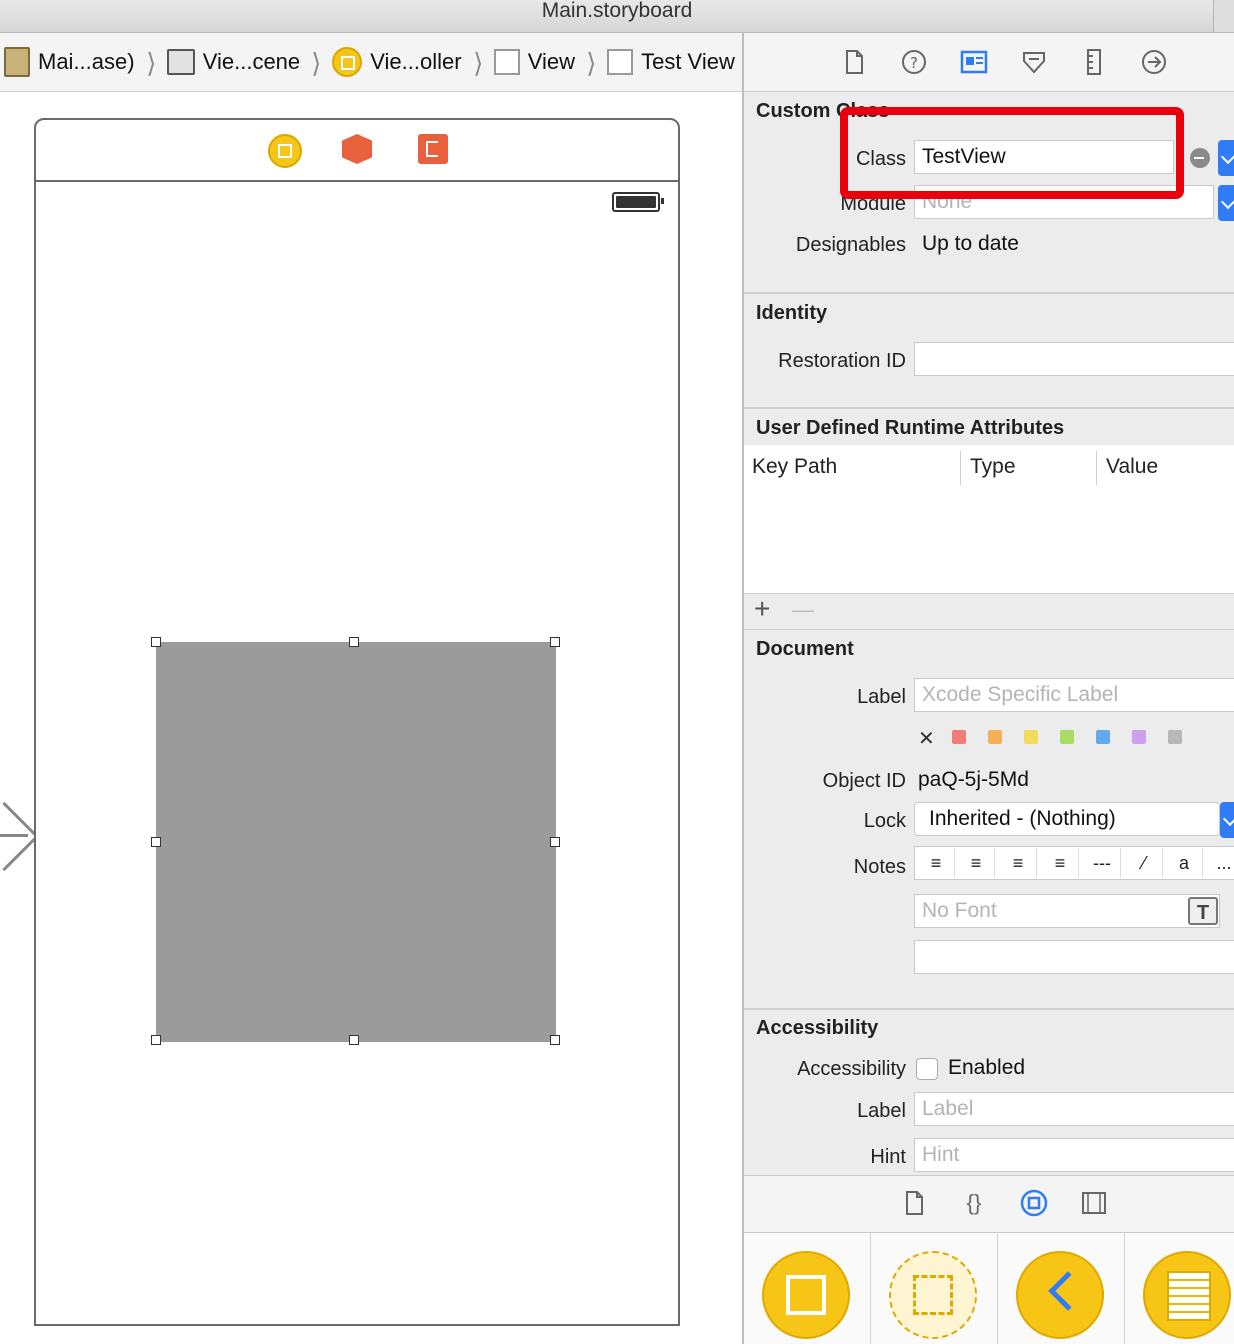 The width and height of the screenshot is (1234, 1344). What do you see at coordinates (850, 245) in the screenshot?
I see `designables-label: Designables` at bounding box center [850, 245].